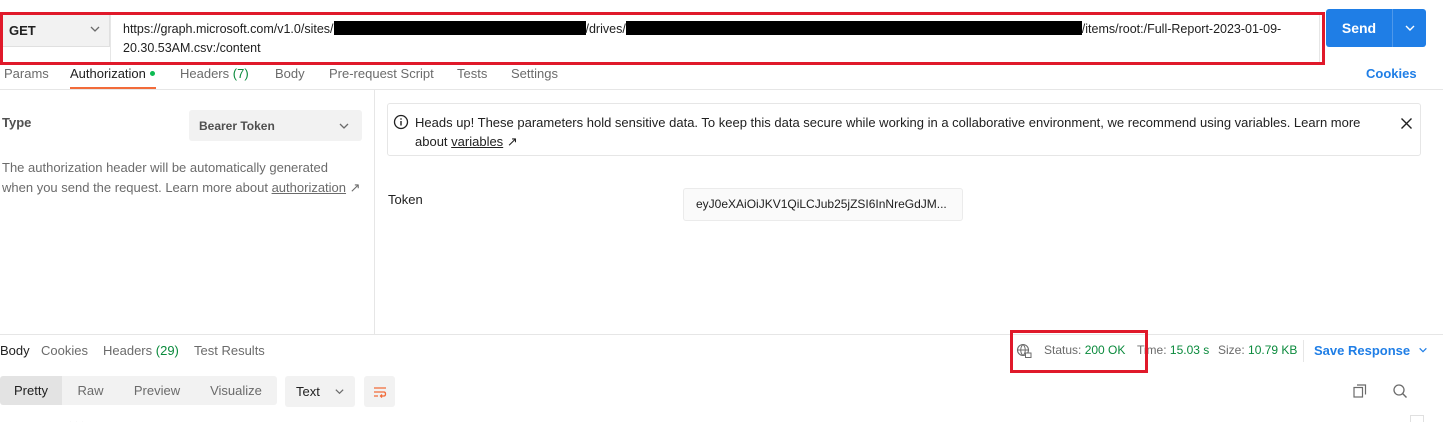  What do you see at coordinates (167, 350) in the screenshot?
I see `tab-count: (29)` at bounding box center [167, 350].